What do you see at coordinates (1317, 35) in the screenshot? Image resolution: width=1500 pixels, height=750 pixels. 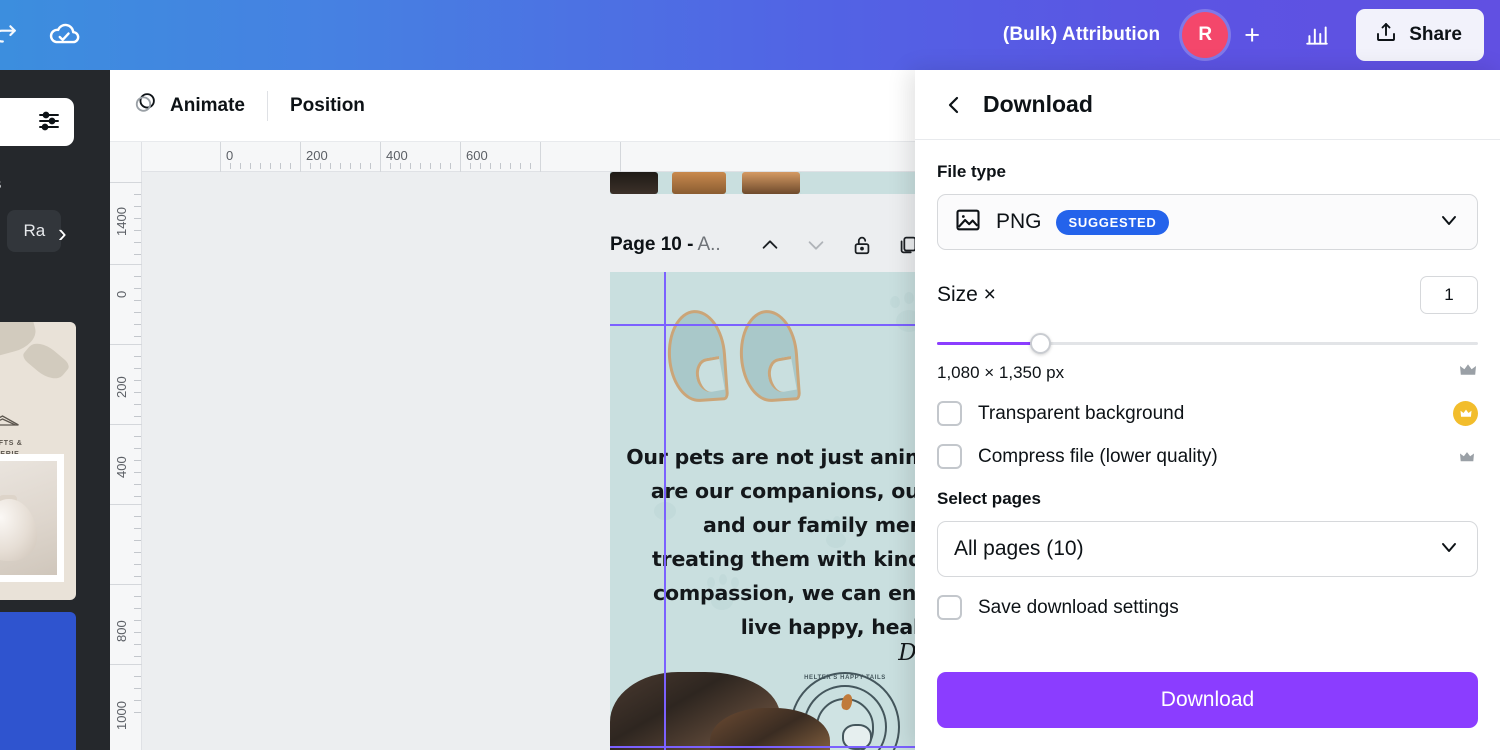 I see `bar-chart-icon` at bounding box center [1317, 35].